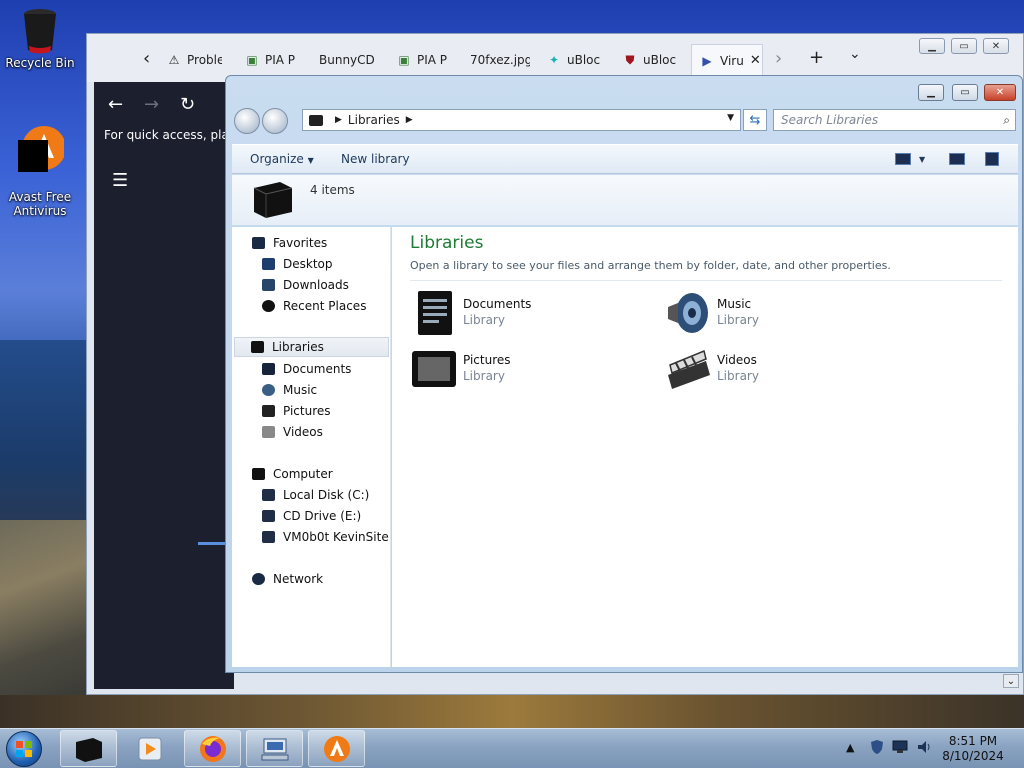  What do you see at coordinates (289, 390) in the screenshot?
I see `nav-music: Music` at bounding box center [289, 390].